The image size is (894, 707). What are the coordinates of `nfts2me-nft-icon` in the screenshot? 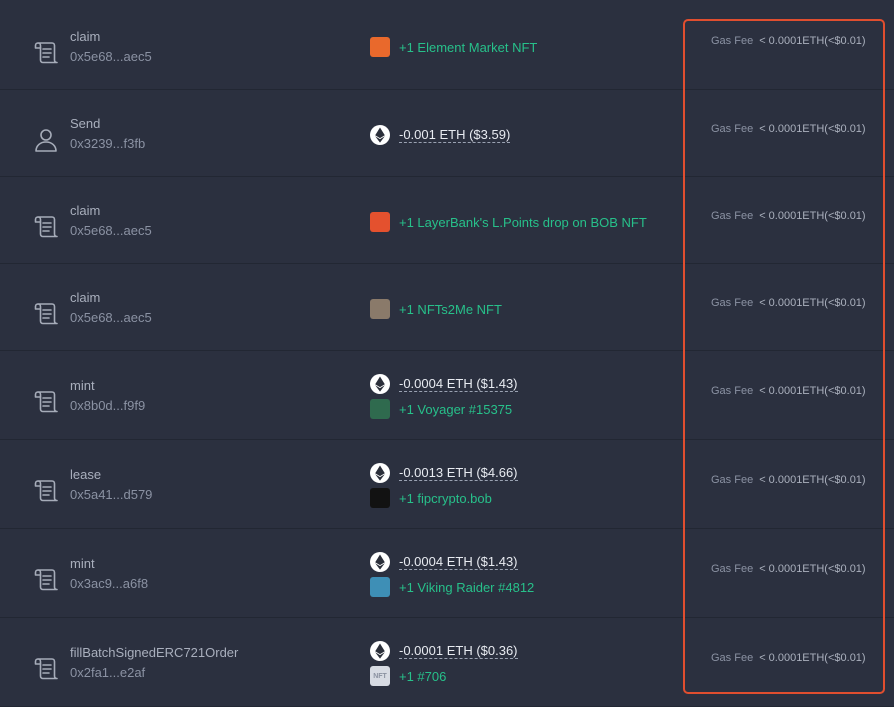 It's located at (380, 309).